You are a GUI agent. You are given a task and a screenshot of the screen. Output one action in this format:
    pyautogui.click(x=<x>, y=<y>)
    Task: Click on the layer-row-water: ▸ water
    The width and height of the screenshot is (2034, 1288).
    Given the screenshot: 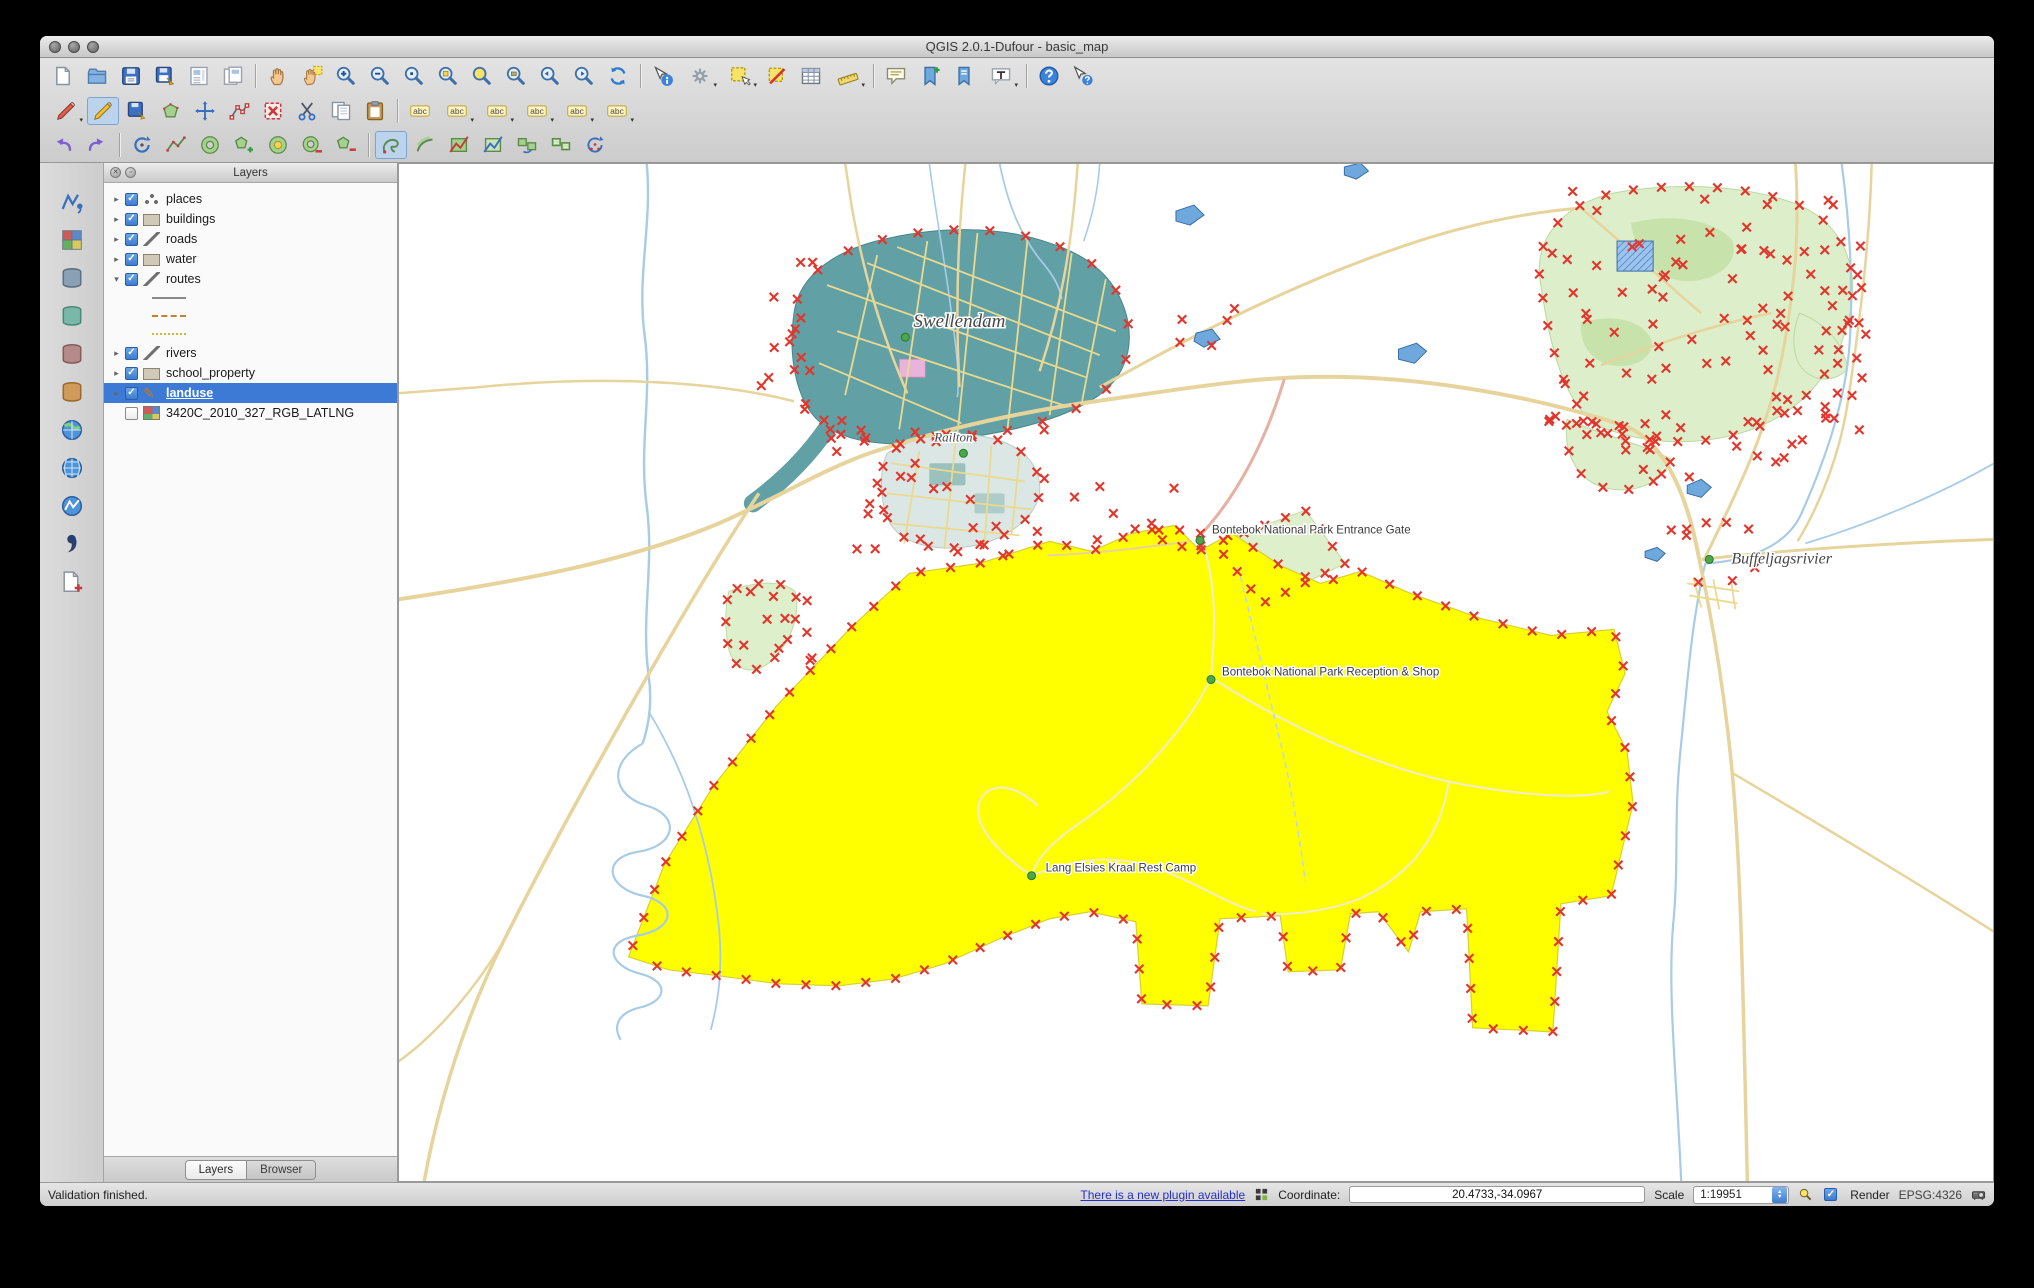 What is the action you would take?
    pyautogui.click(x=250, y=259)
    